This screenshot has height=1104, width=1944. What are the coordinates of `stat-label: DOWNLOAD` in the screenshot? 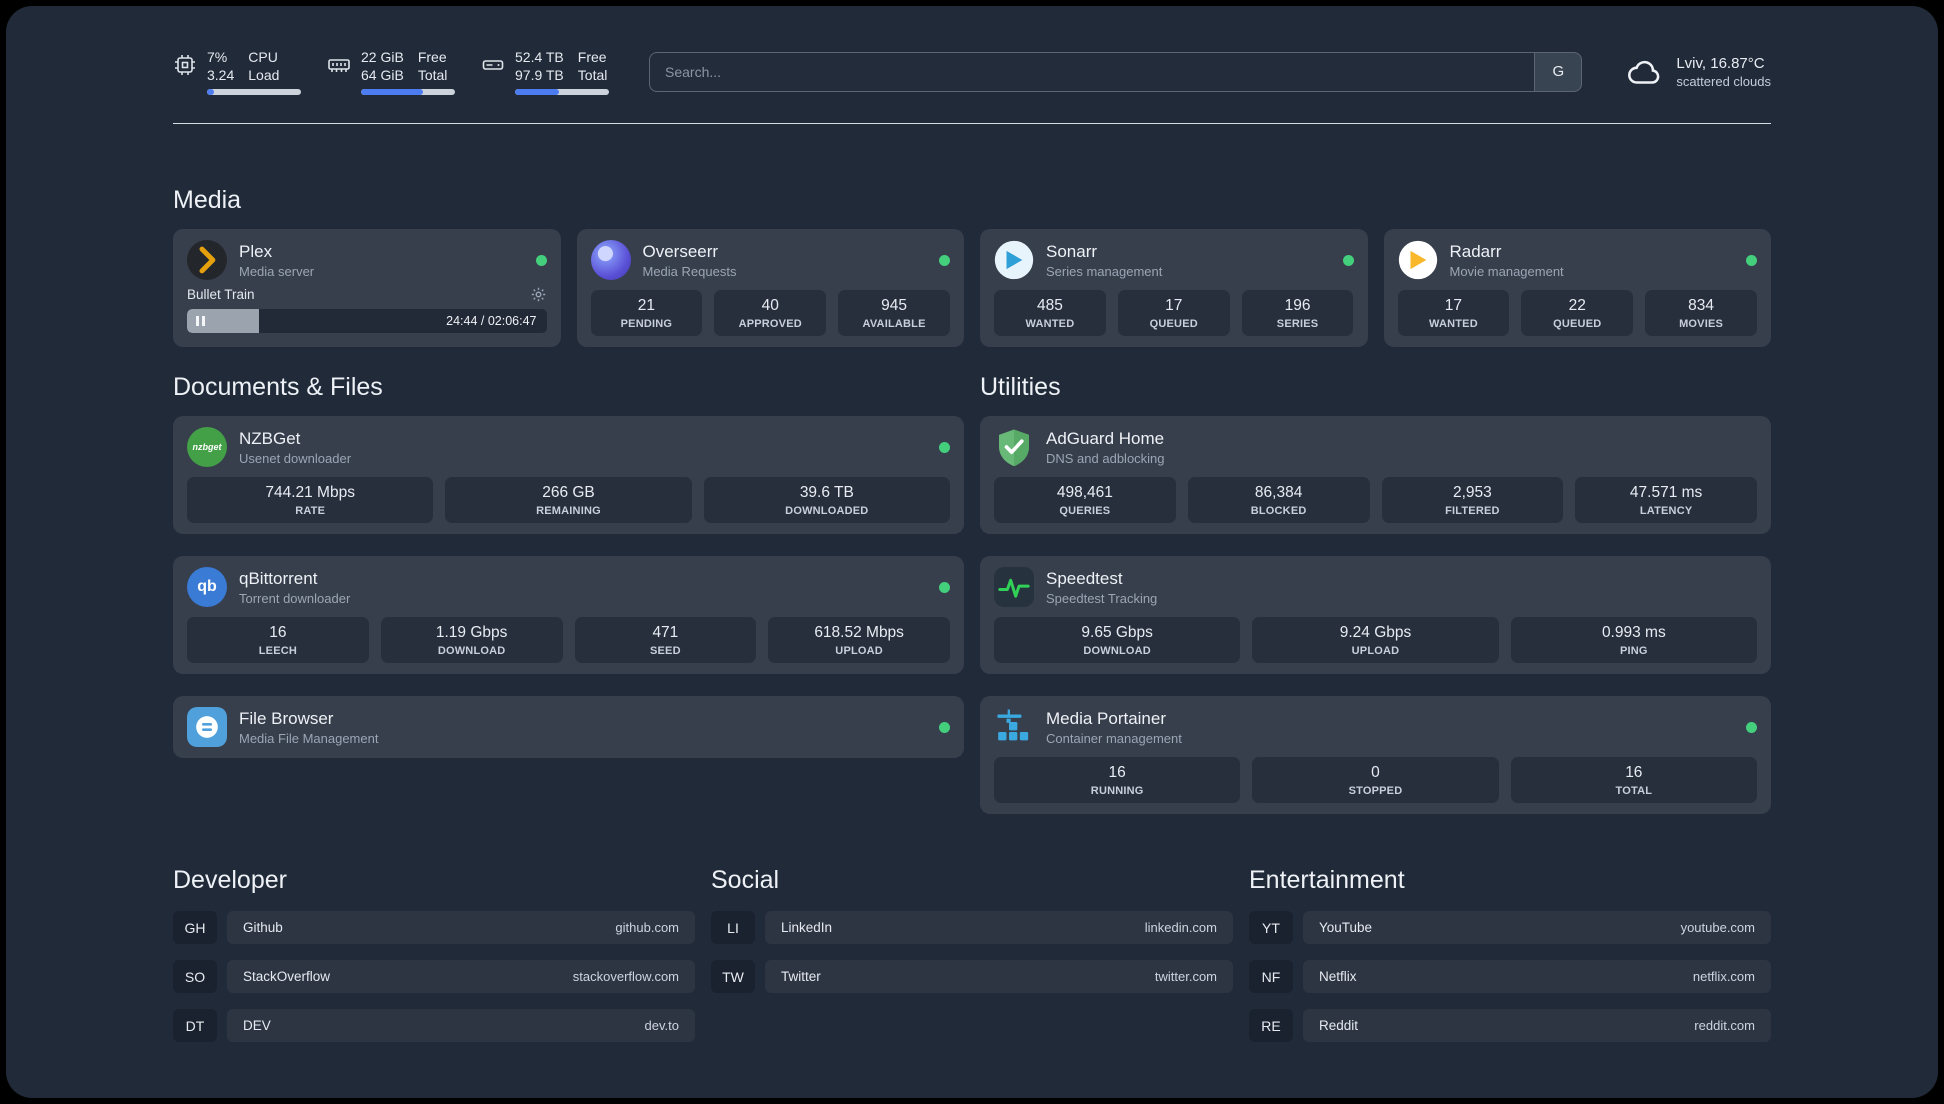 It's located at (471, 651).